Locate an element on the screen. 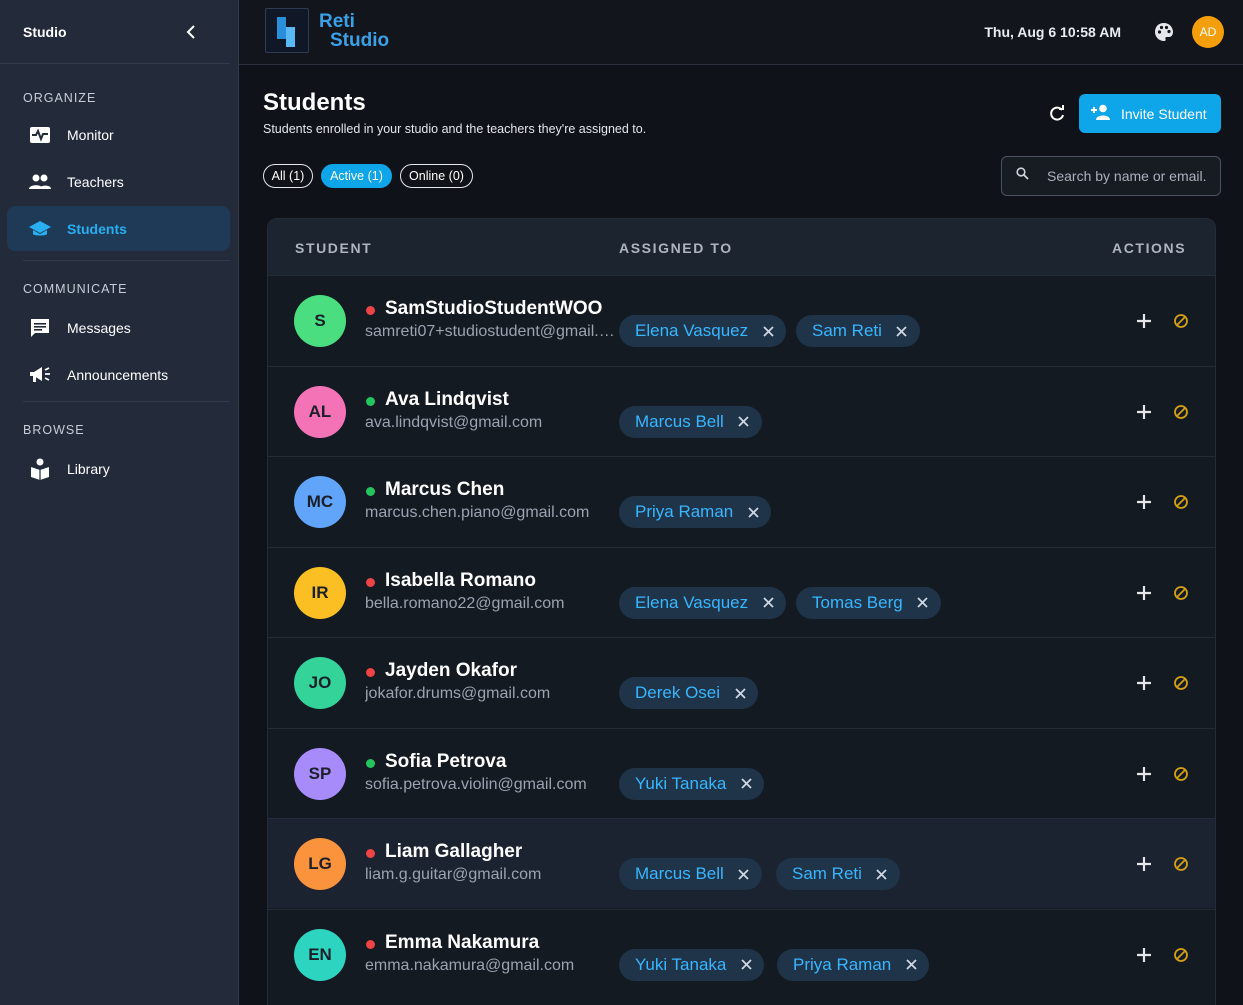  page-title: Students is located at coordinates (314, 102).